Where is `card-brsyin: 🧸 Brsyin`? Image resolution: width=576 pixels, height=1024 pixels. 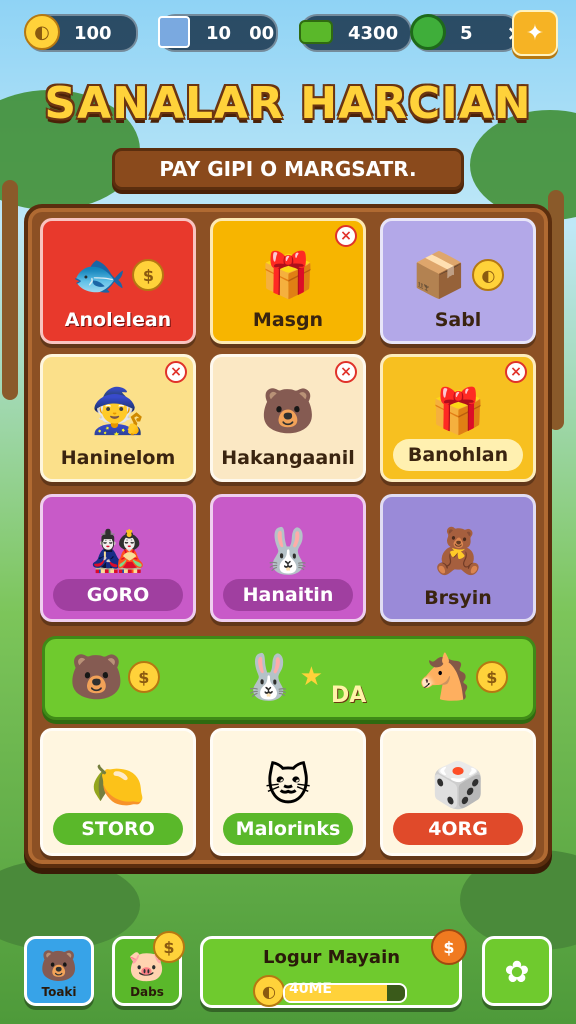
card-brsyin: 🧸 Brsyin is located at coordinates (458, 558).